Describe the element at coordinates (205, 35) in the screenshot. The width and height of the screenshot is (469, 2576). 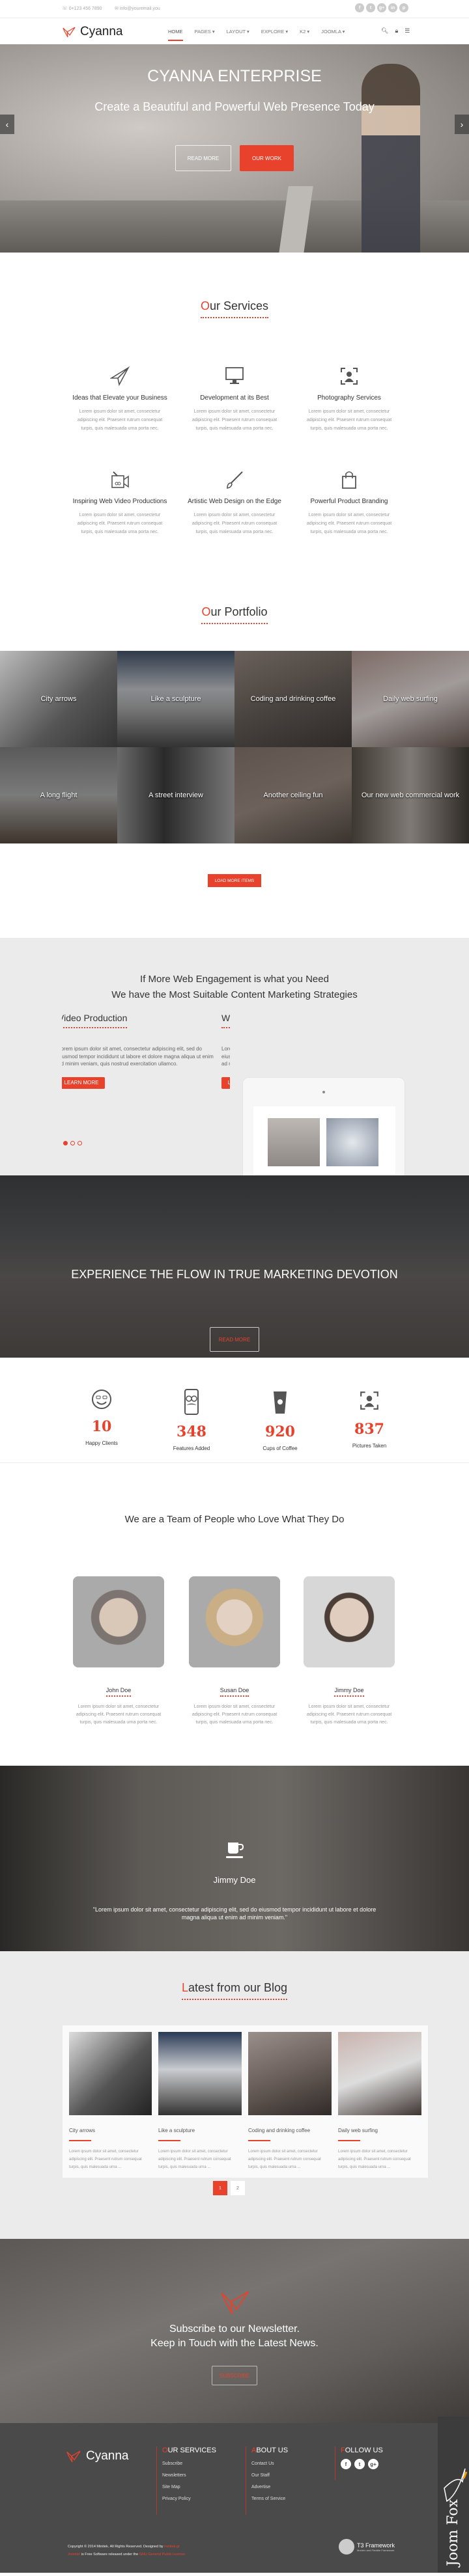
I see `menu-pages: PAGES ▾` at that location.